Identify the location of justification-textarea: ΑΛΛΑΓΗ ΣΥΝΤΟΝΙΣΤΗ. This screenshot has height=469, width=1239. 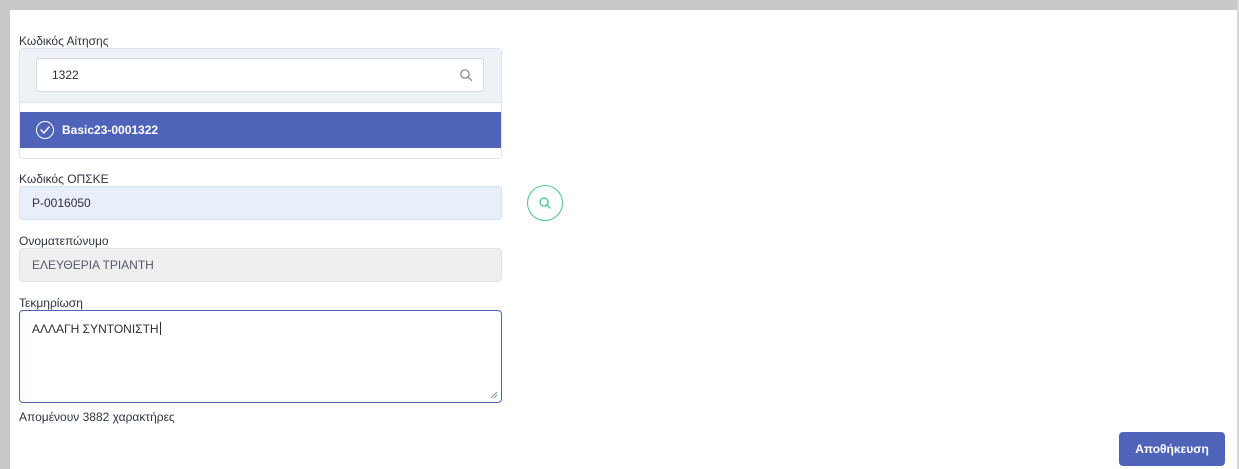
(260, 356).